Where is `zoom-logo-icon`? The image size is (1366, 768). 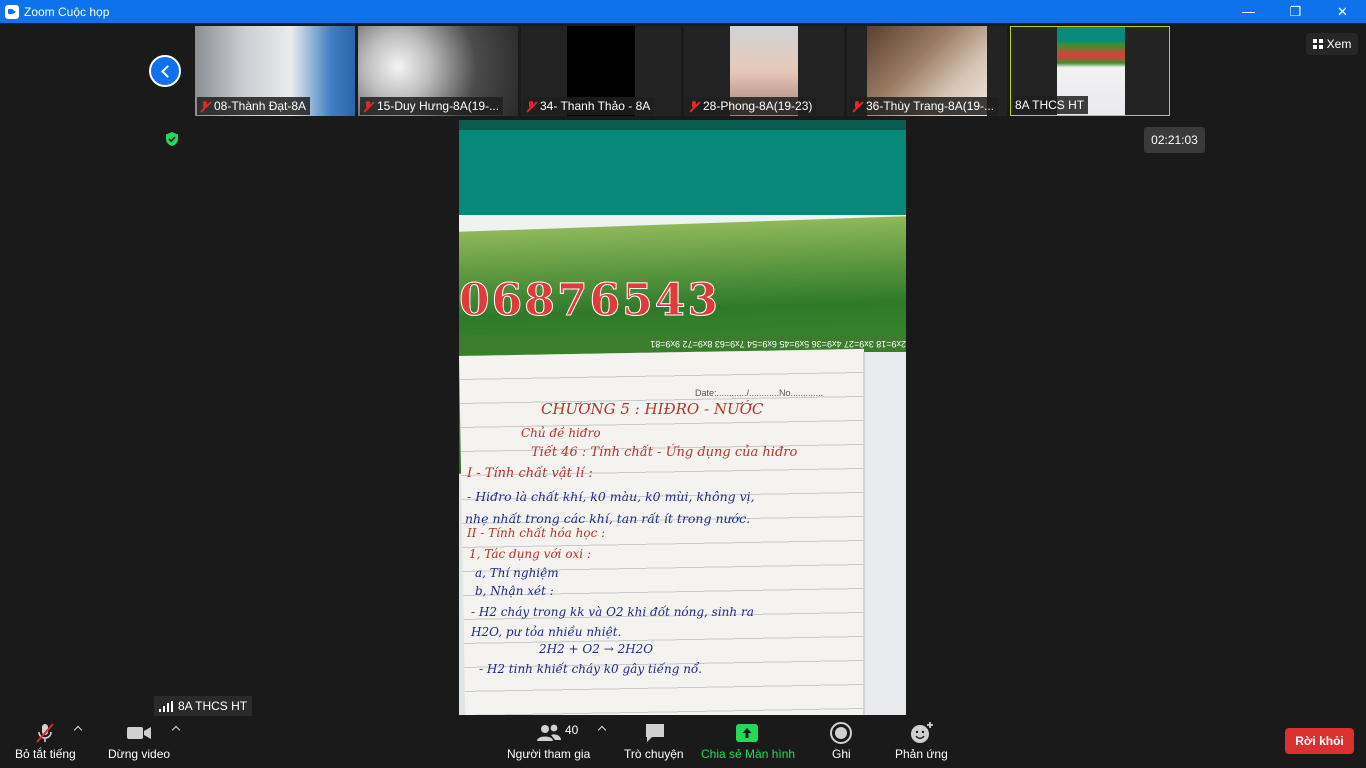 zoom-logo-icon is located at coordinates (12, 11).